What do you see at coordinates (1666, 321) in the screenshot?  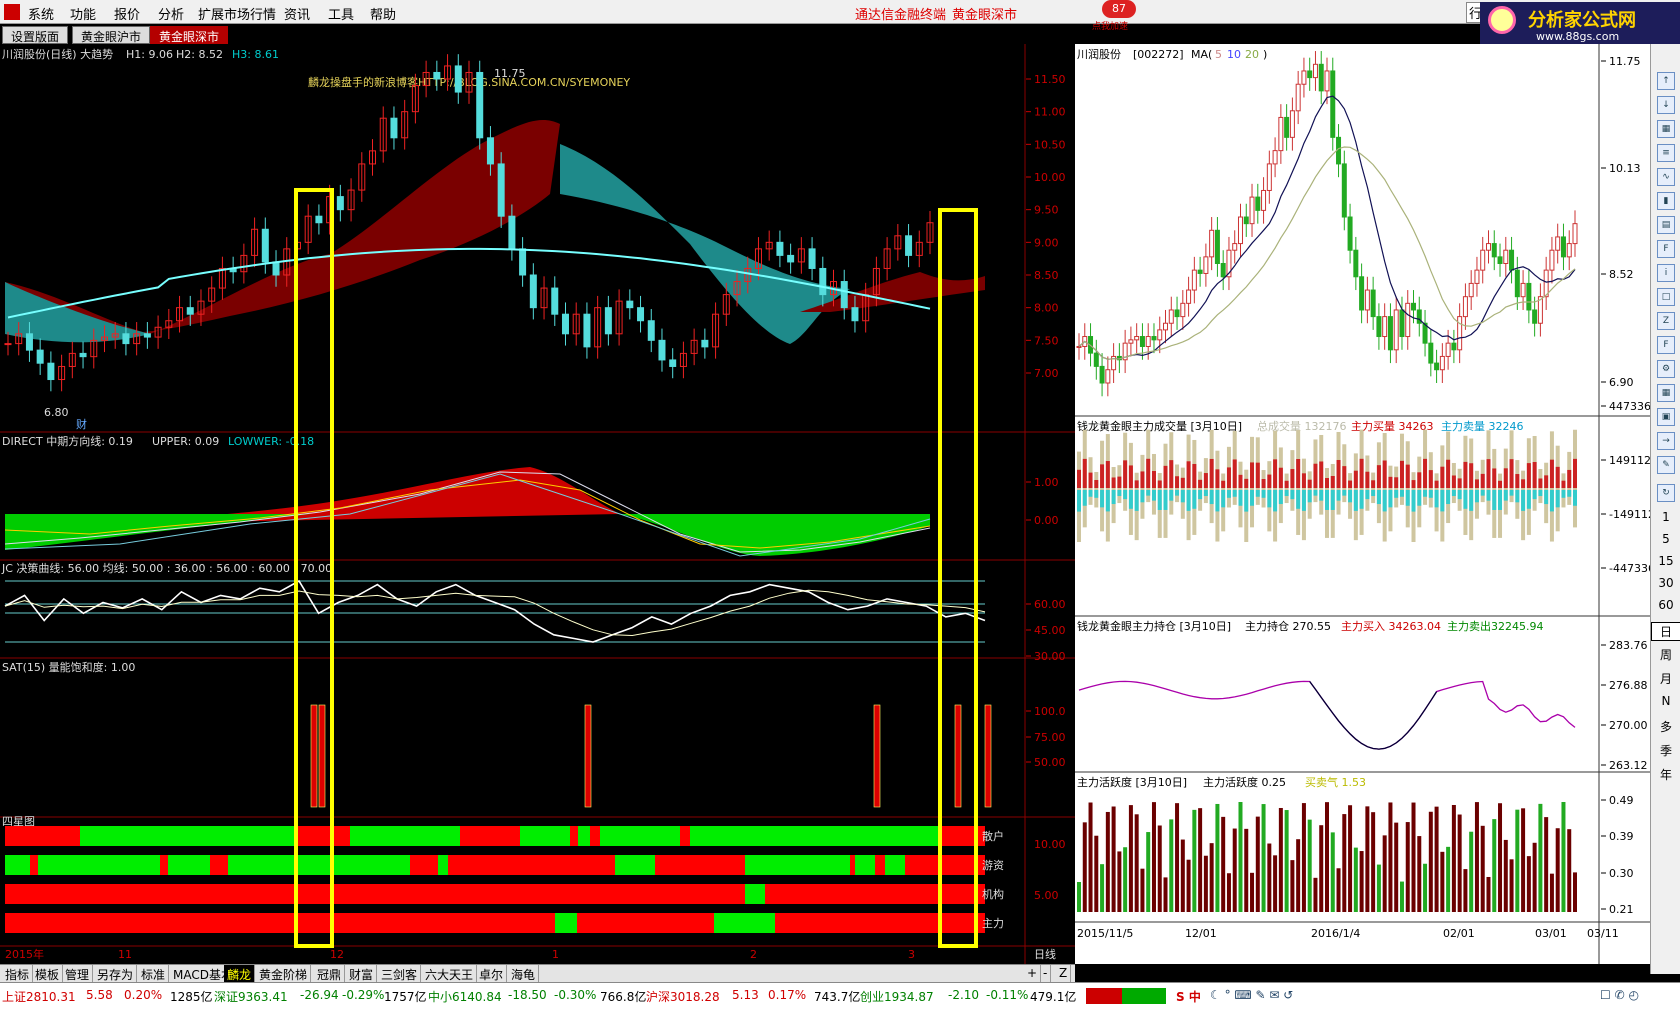 I see `fz-icon: Z` at bounding box center [1666, 321].